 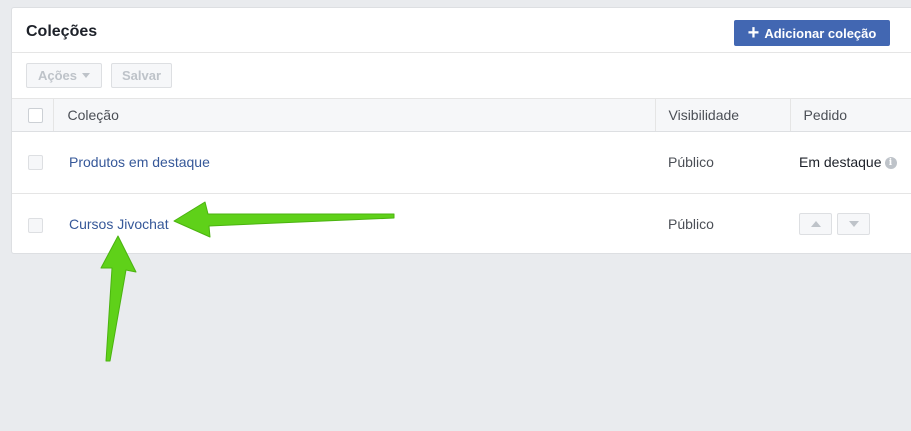 I want to click on table-row: Cursos Jivochat Público, so click(x=461, y=224).